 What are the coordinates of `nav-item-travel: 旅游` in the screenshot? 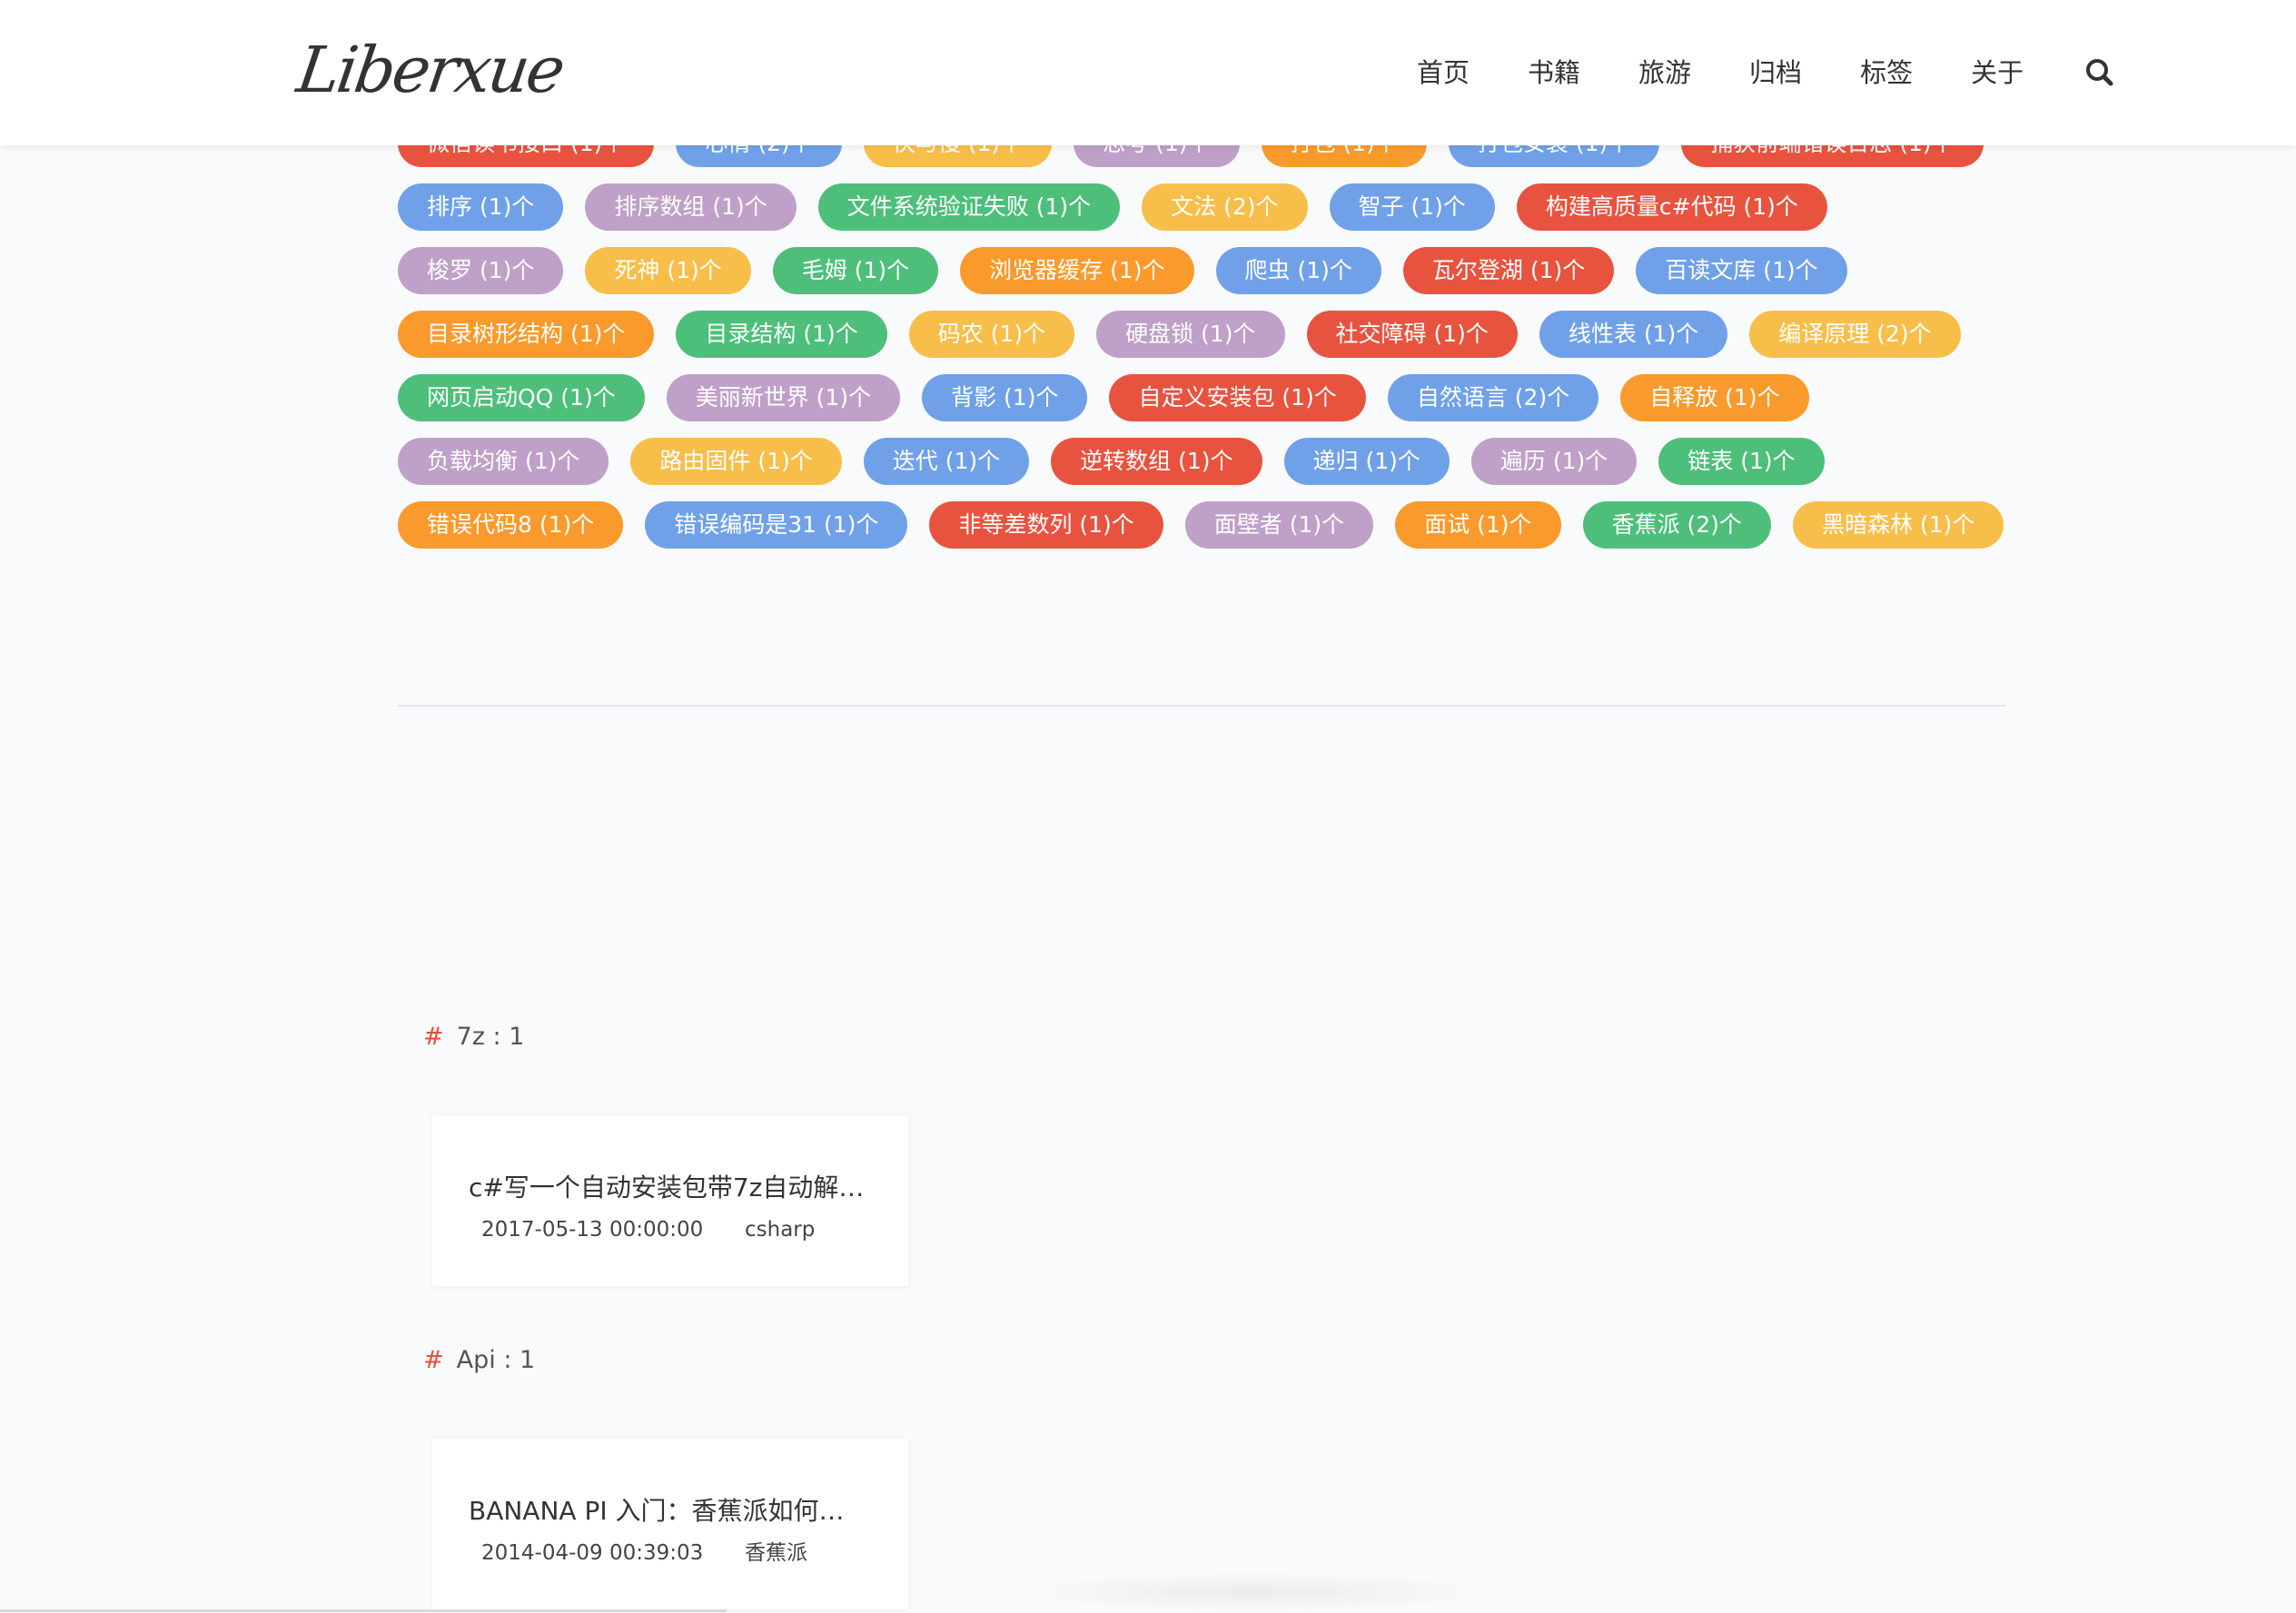 It's located at (1664, 72).